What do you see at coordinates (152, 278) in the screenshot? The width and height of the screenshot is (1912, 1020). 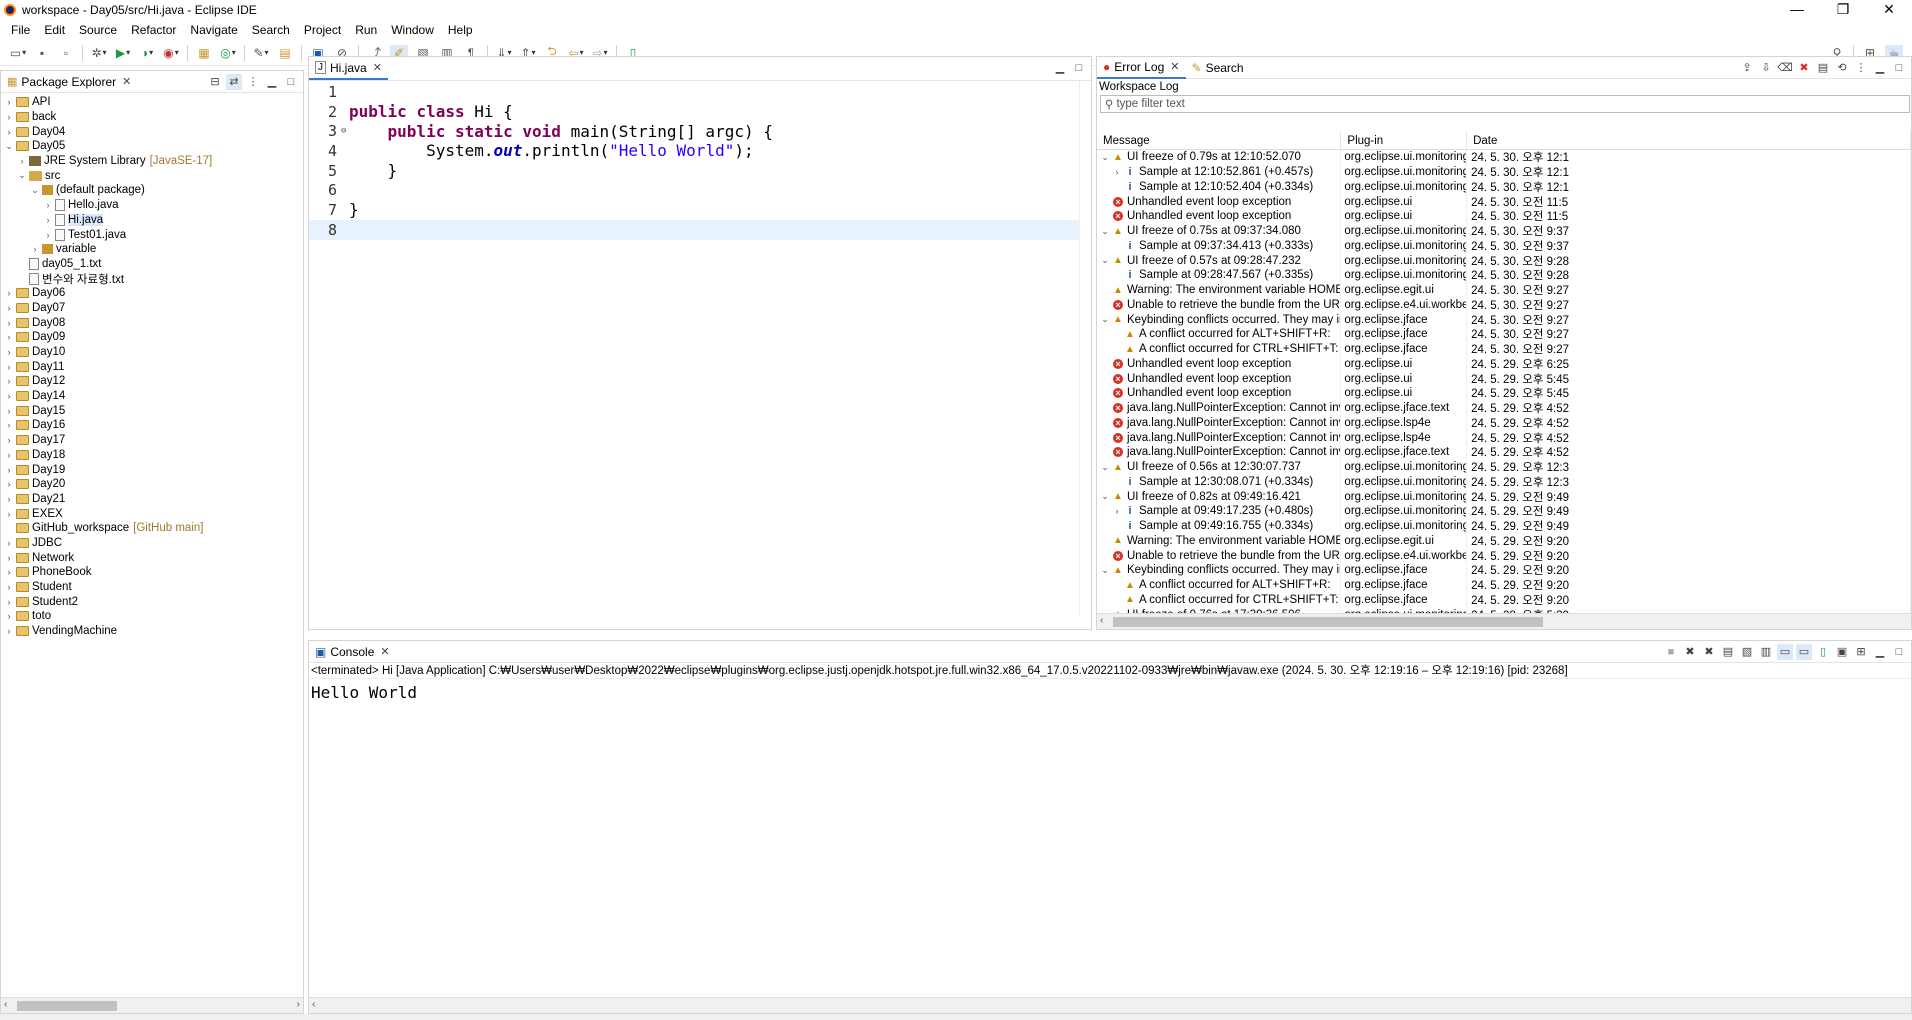 I see `tree-item: 변수와 자료형.txt` at bounding box center [152, 278].